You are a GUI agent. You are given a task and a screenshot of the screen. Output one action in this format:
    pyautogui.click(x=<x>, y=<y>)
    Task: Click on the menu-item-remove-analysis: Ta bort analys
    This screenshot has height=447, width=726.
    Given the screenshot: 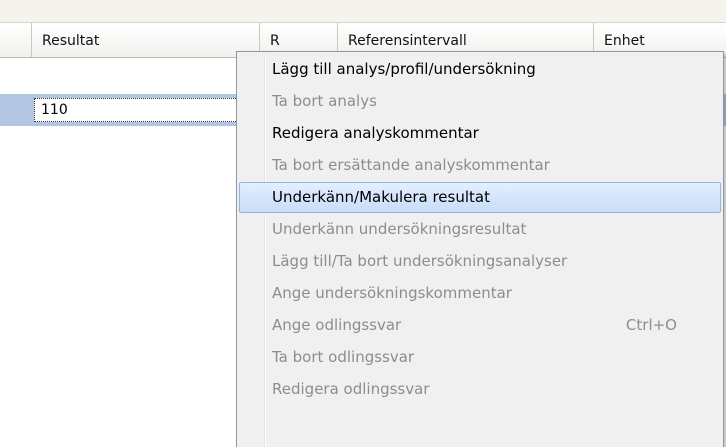 What is the action you would take?
    pyautogui.click(x=480, y=101)
    